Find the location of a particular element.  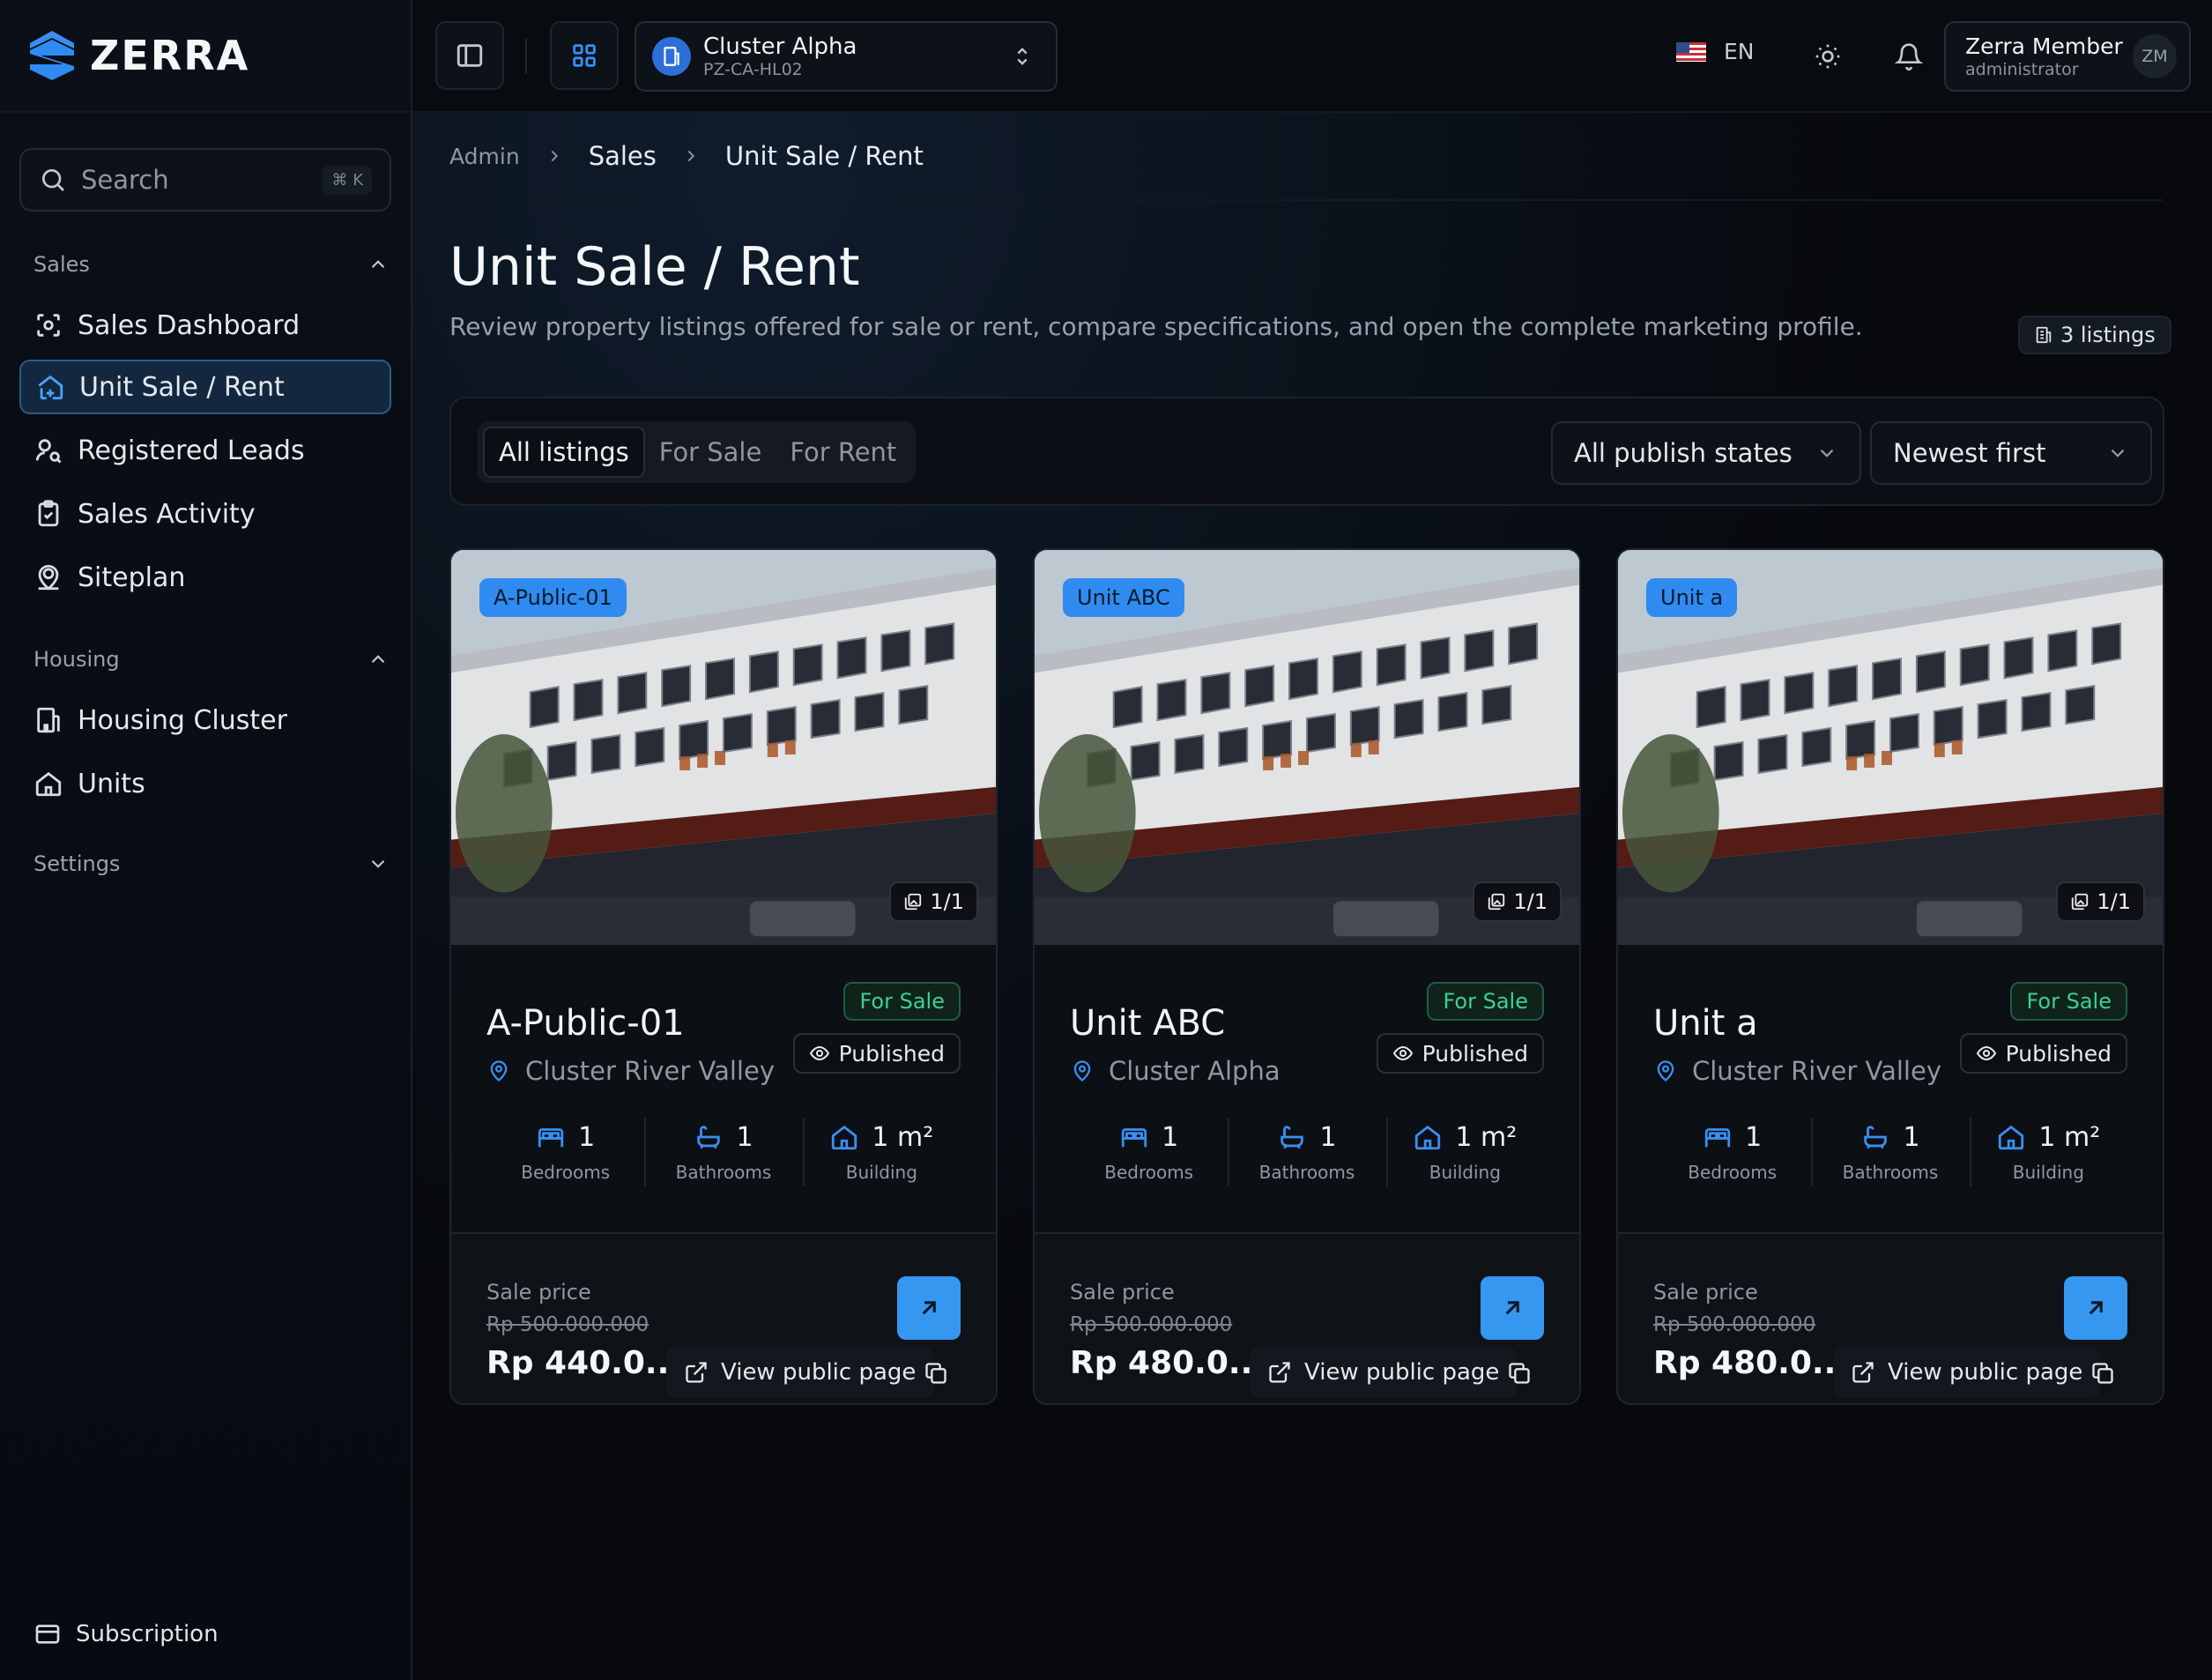

bath-icon is located at coordinates (709, 1137).